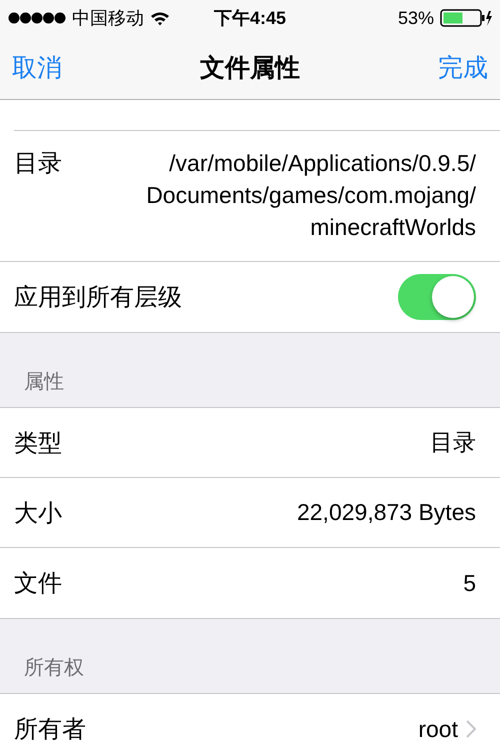 The width and height of the screenshot is (500, 750). Describe the element at coordinates (38, 513) in the screenshot. I see `row-label: 大小` at that location.